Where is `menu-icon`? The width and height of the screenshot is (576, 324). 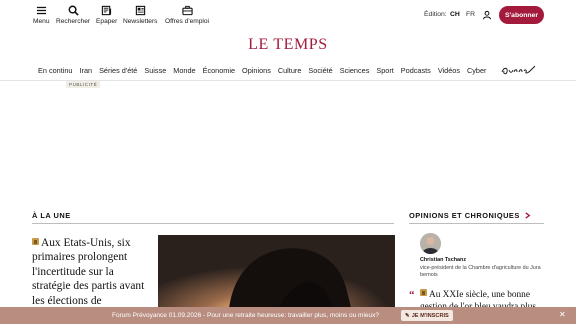 menu-icon is located at coordinates (41, 10).